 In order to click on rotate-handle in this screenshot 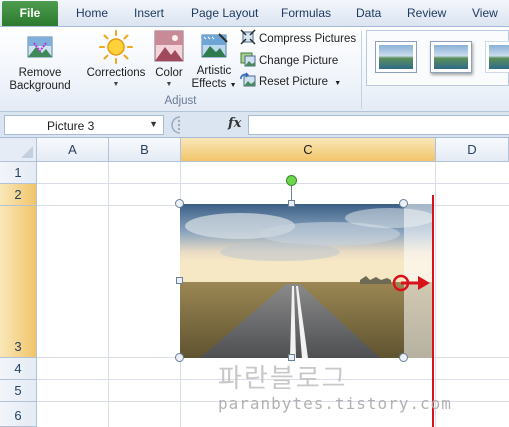, I will do `click(291, 180)`.